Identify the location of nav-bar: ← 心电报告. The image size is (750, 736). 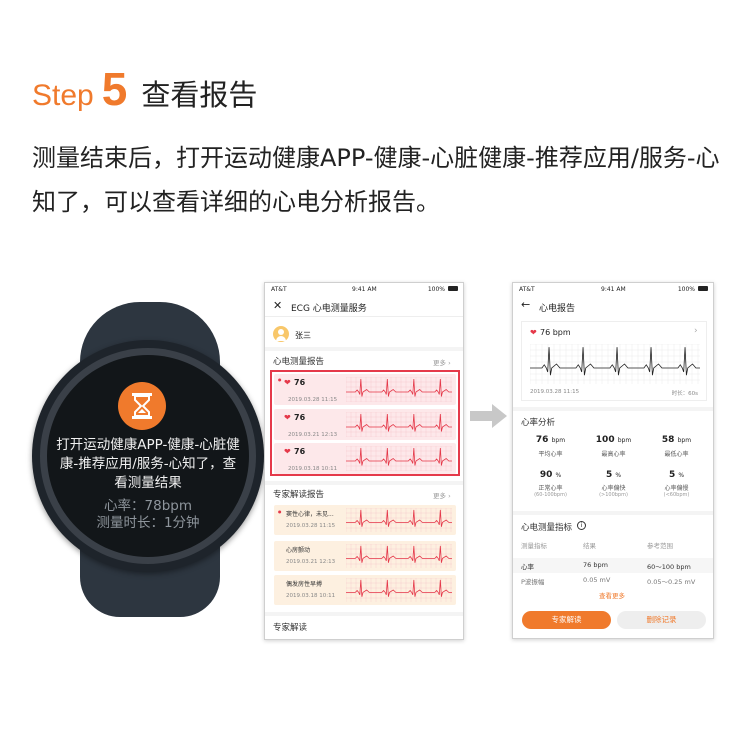
(613, 306).